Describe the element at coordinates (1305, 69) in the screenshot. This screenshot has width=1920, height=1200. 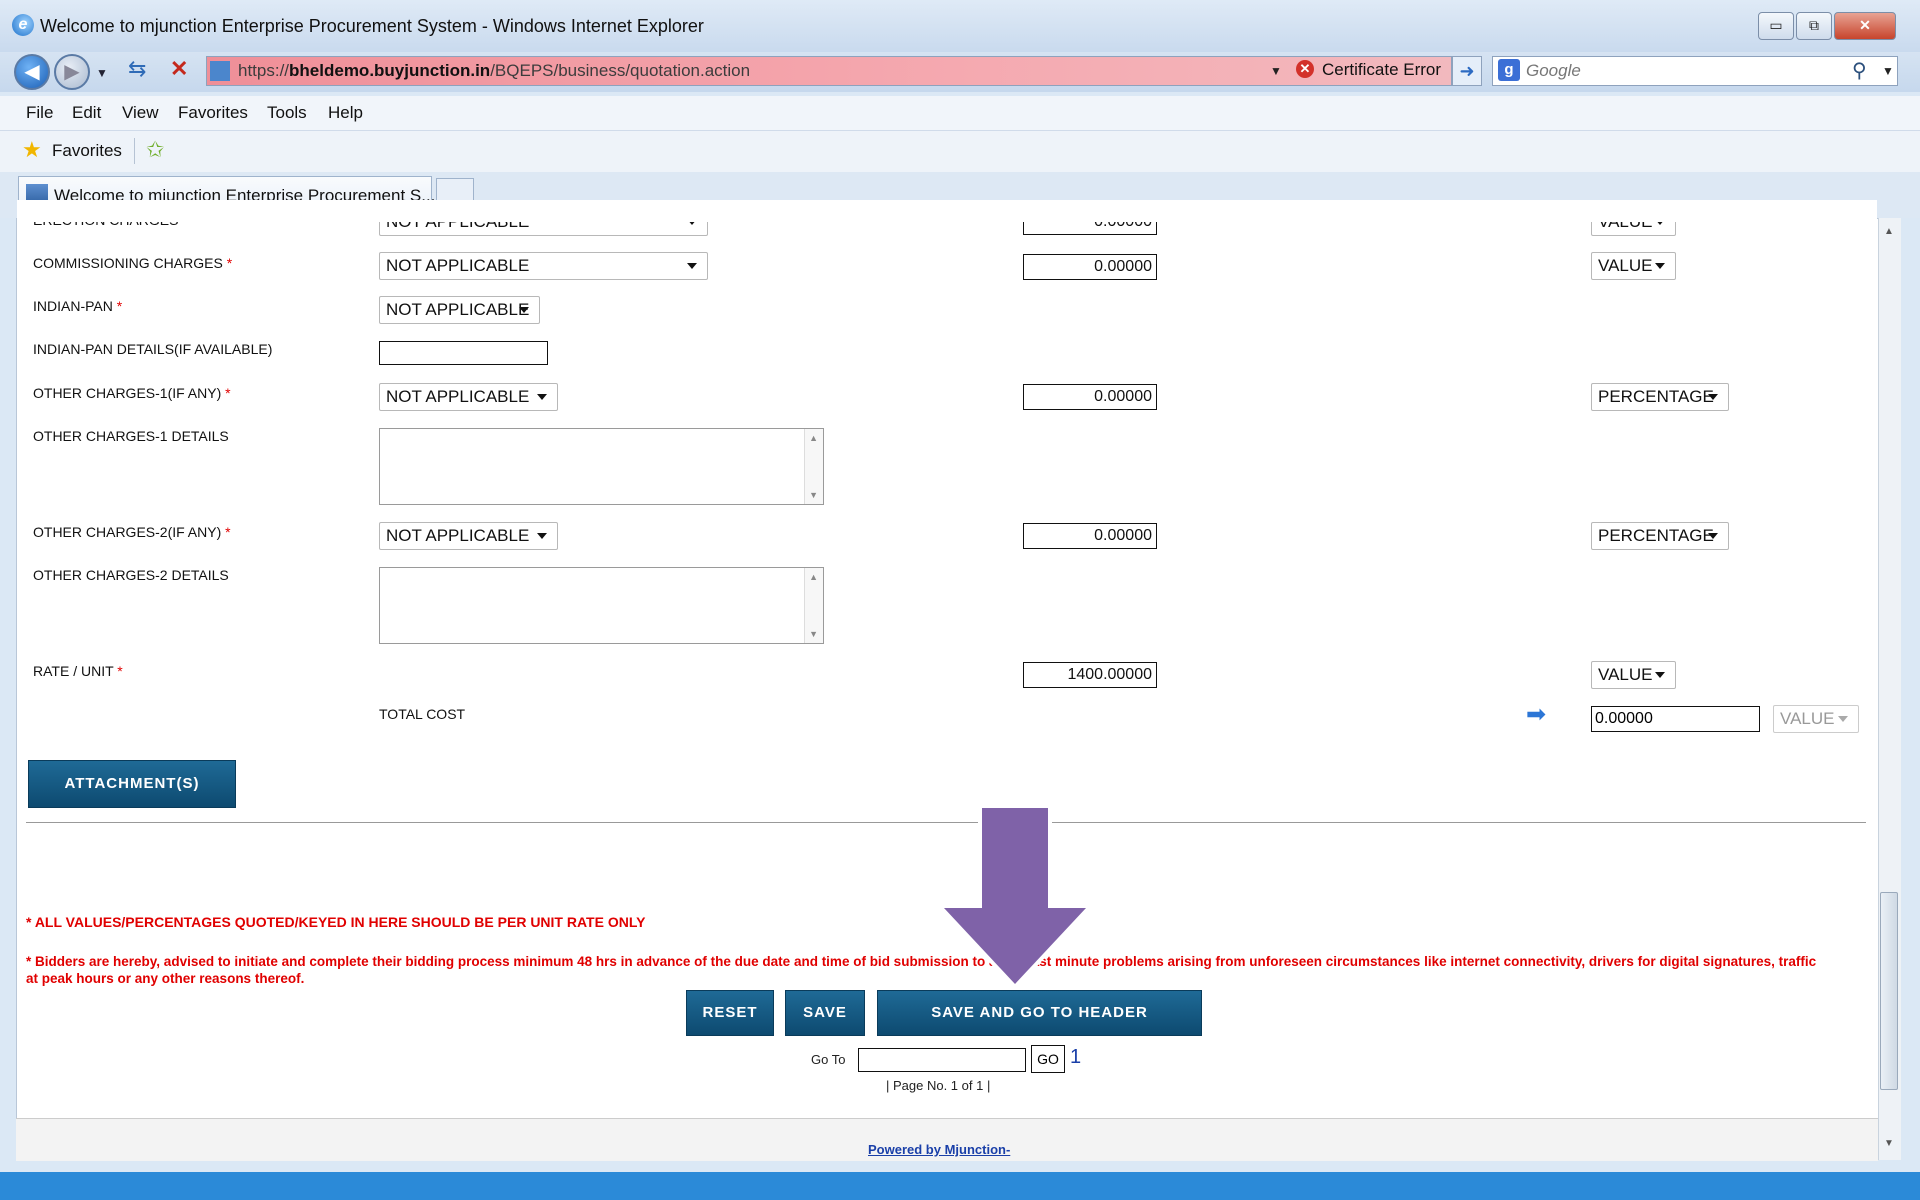
I see `certificate-error-icon: ✕` at that location.